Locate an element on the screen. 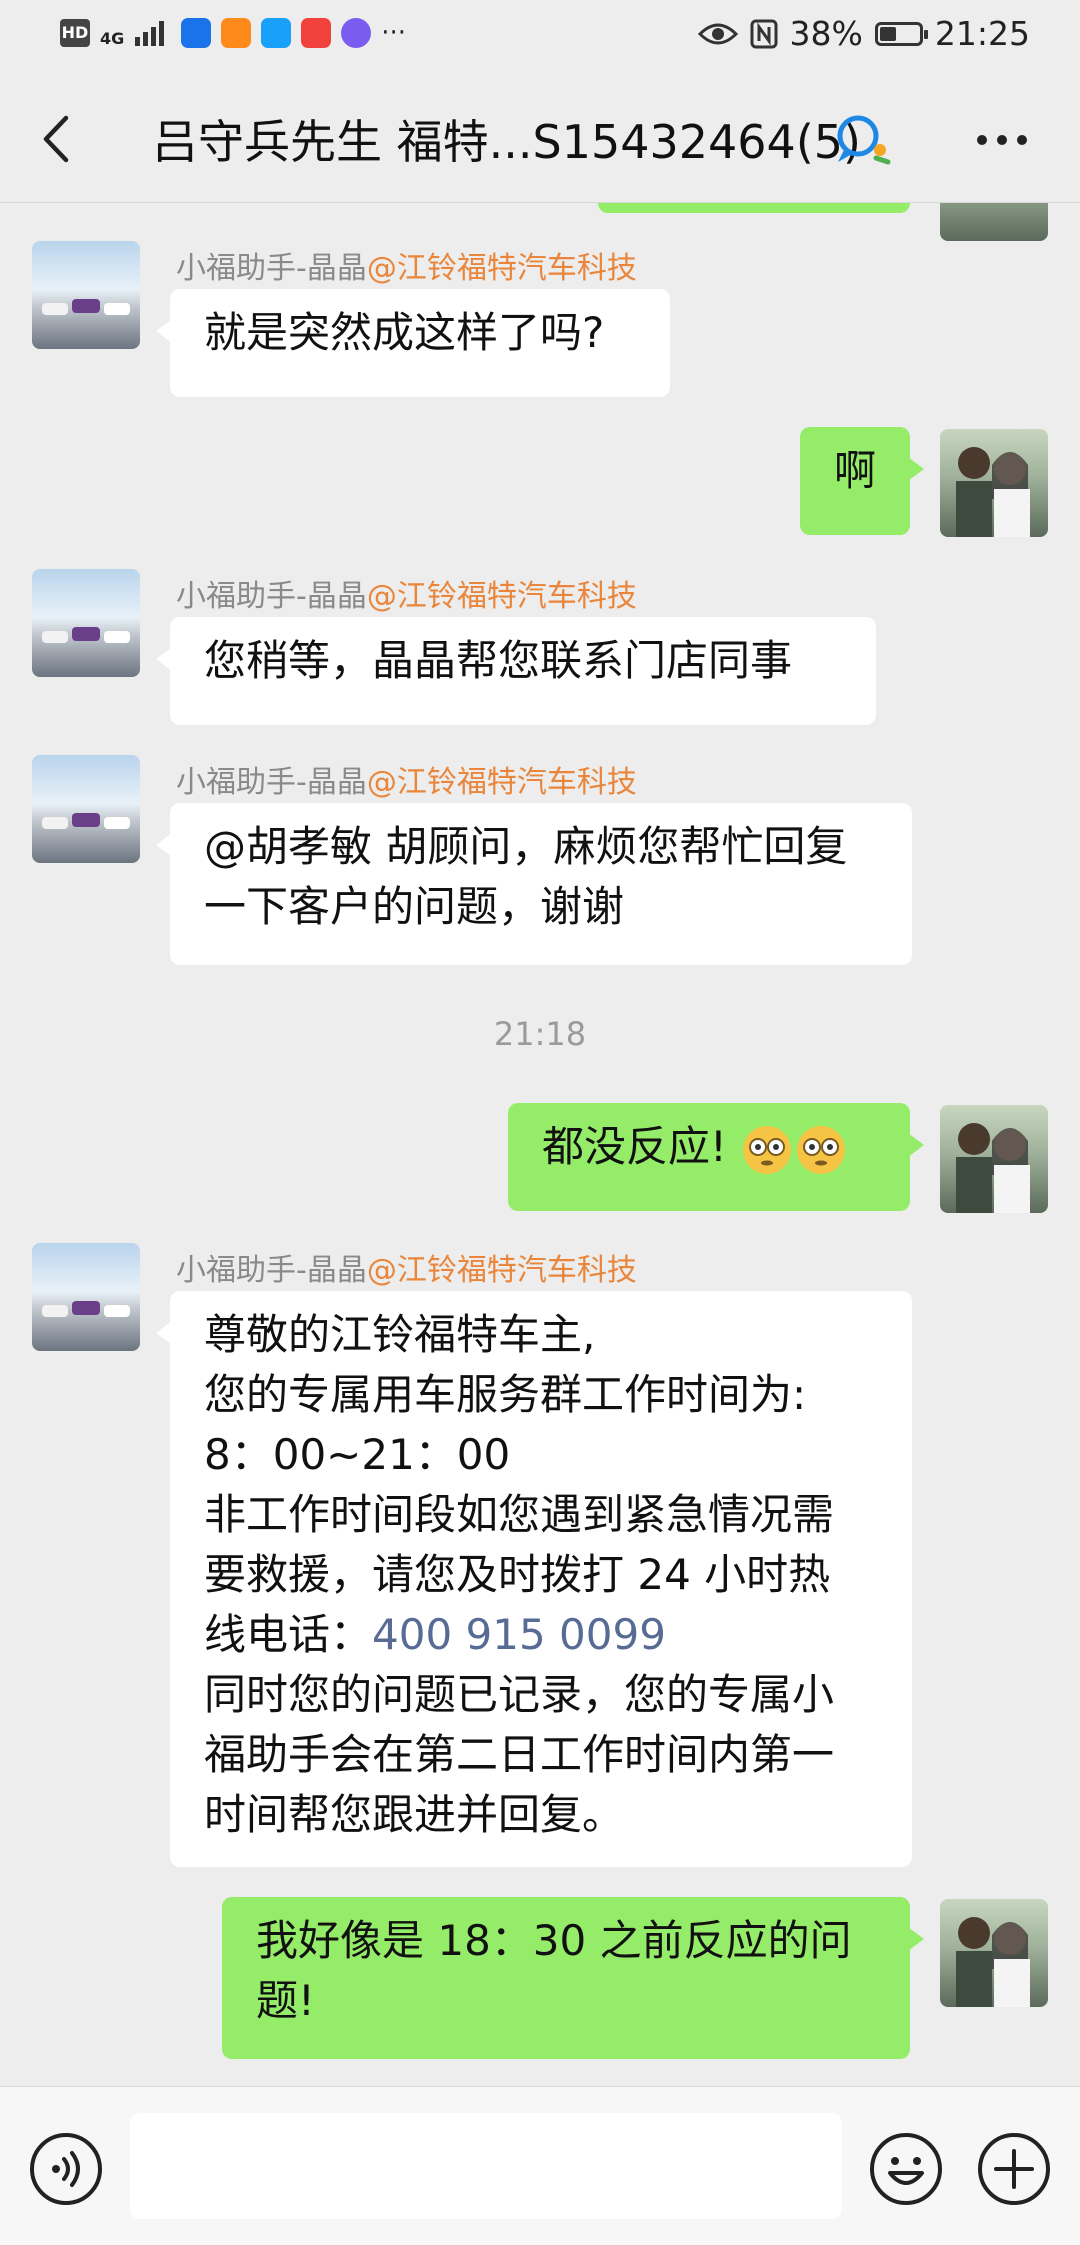 This screenshot has height=2245, width=1080. emoji-icon is located at coordinates (906, 2169).